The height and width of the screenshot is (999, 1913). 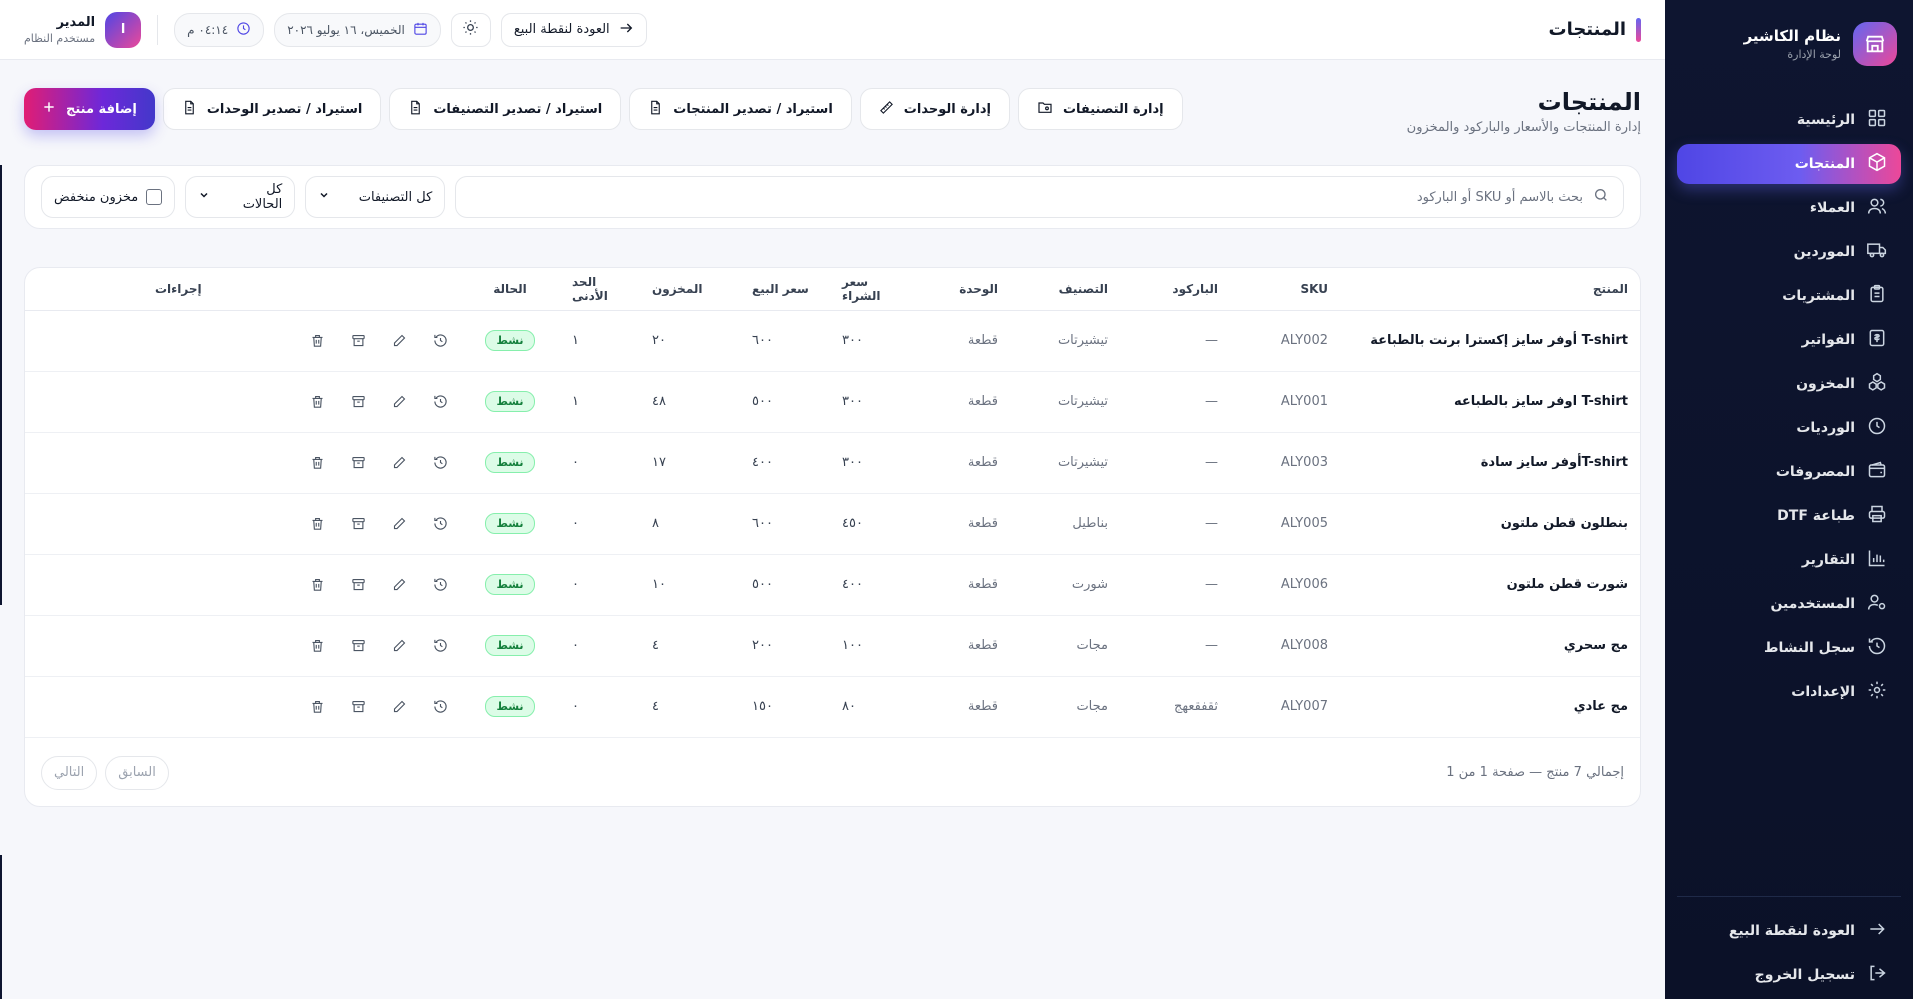 What do you see at coordinates (510, 289) in the screenshot?
I see `col-status: الحالة` at bounding box center [510, 289].